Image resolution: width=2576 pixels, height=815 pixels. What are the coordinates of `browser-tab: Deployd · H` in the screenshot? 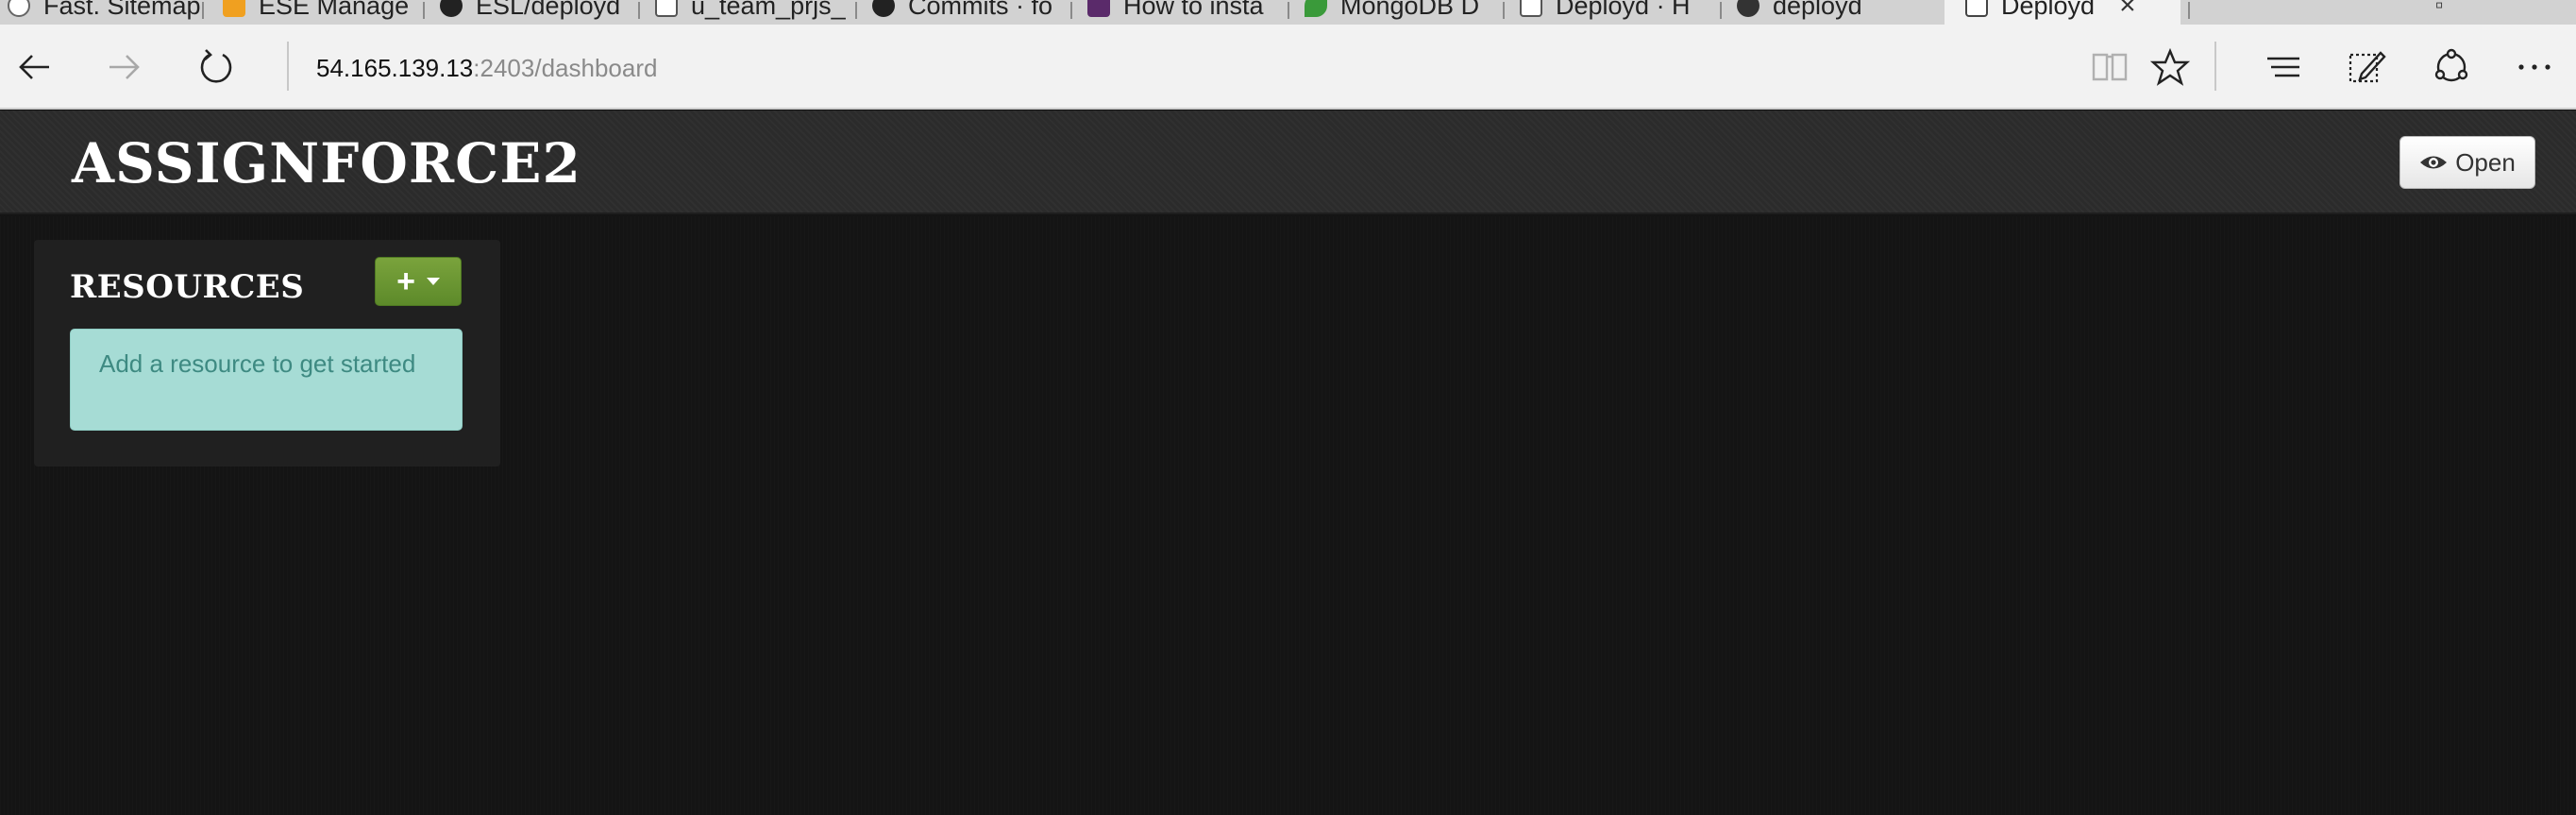 It's located at (1621, 12).